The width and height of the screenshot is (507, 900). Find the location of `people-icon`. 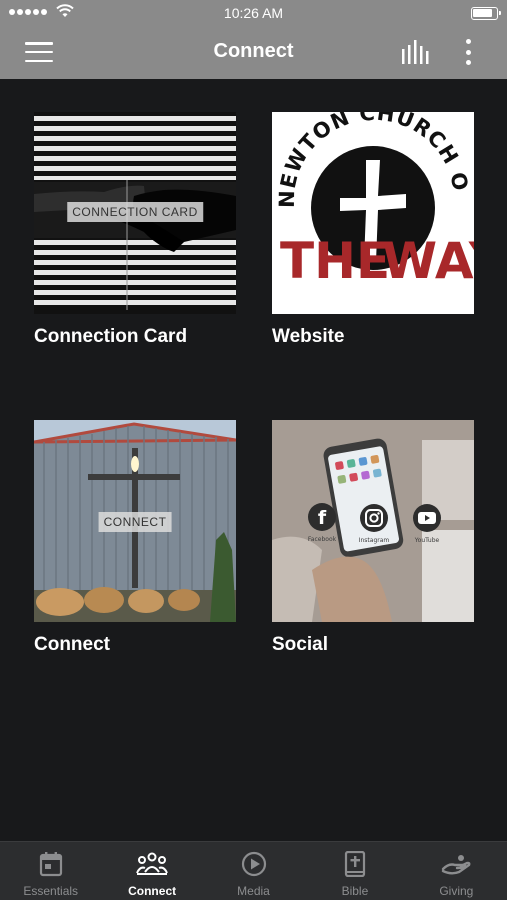

people-icon is located at coordinates (152, 863).